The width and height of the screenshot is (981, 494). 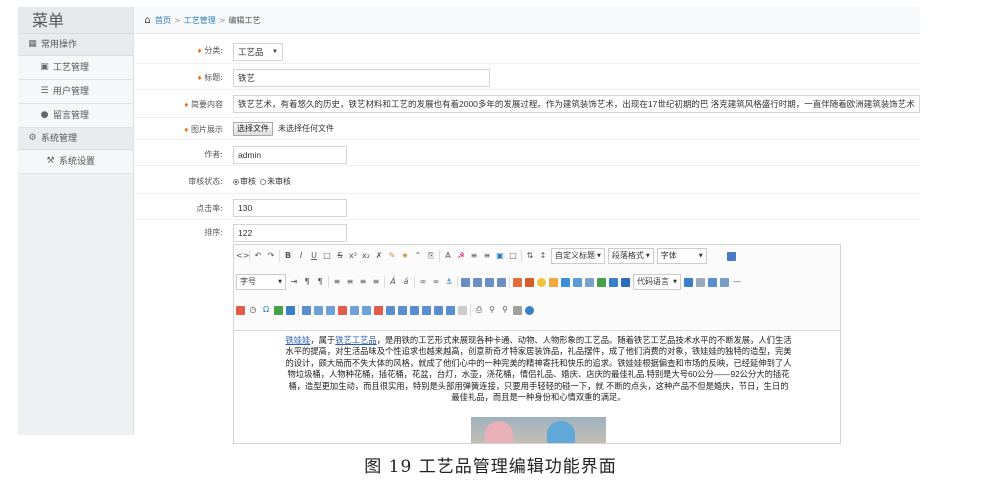 What do you see at coordinates (436, 282) in the screenshot?
I see `unlink-icon: ∞` at bounding box center [436, 282].